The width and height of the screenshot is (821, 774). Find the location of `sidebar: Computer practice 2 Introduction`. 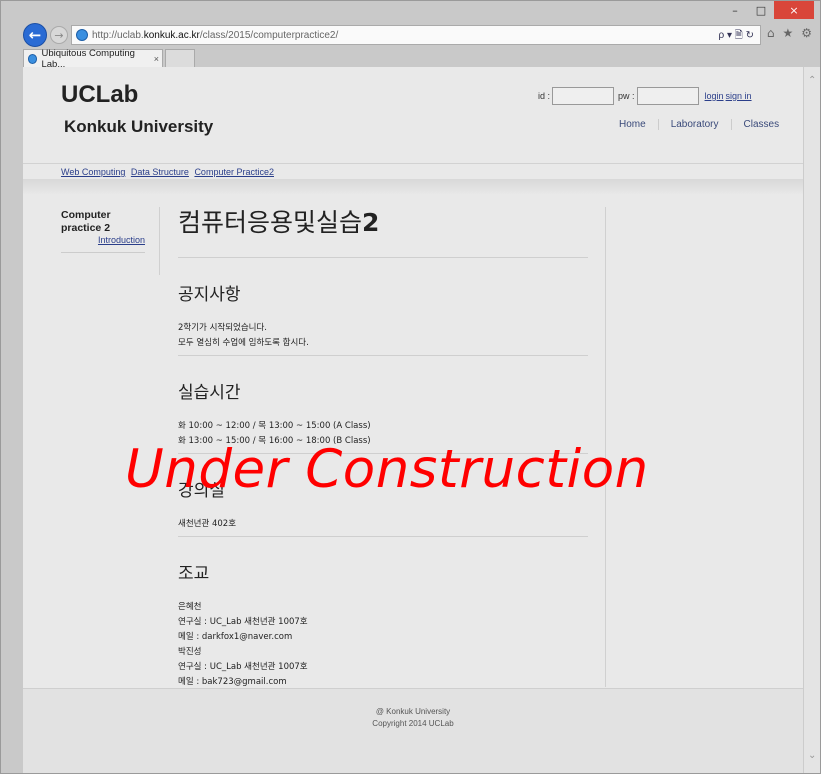

sidebar: Computer practice 2 Introduction is located at coordinates (103, 231).